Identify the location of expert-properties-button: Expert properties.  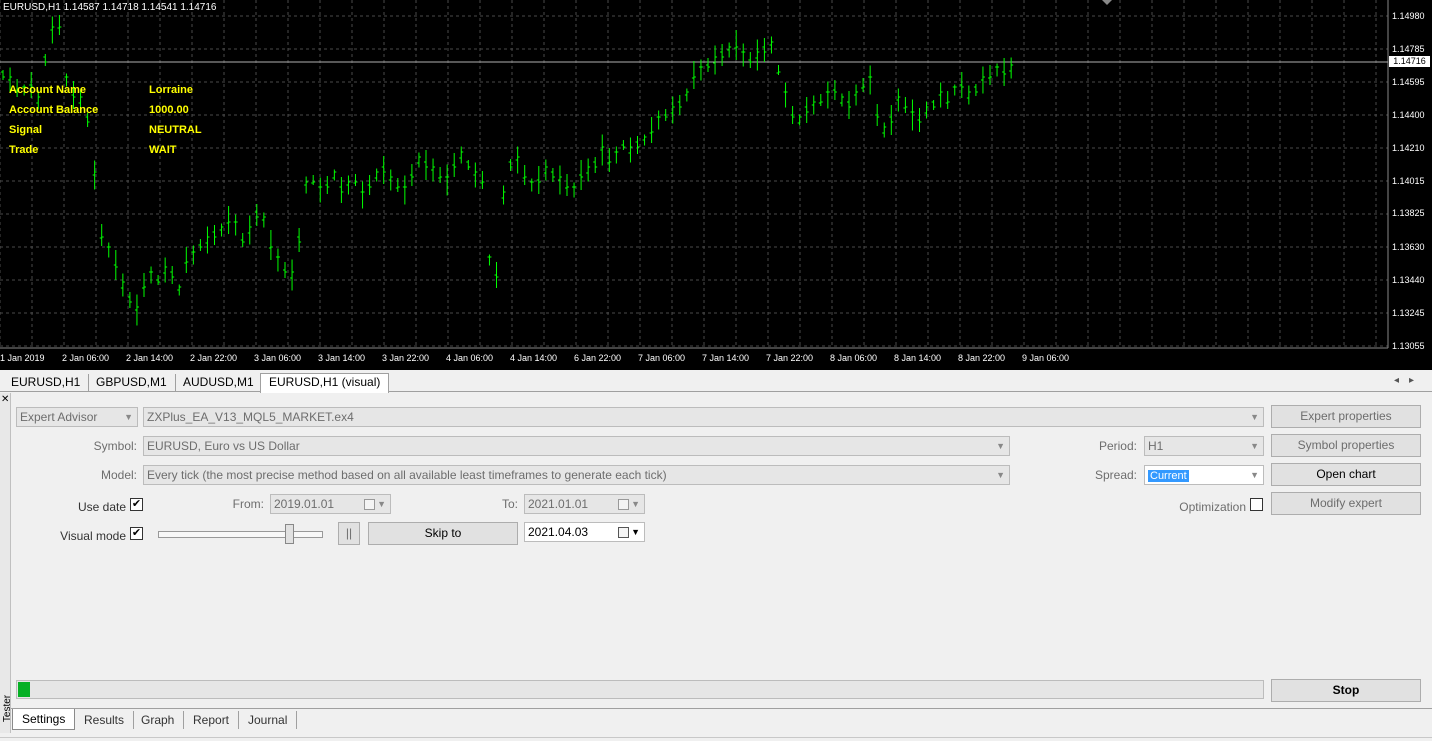
(1346, 416).